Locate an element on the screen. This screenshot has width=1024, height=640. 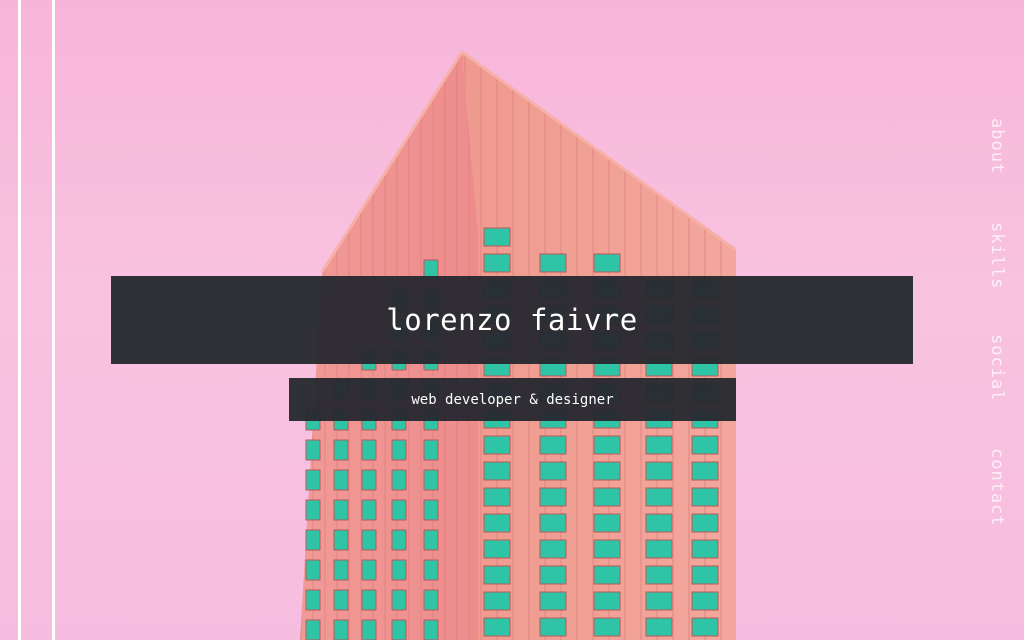
name-banner: lorenzo faivre is located at coordinates (512, 320).